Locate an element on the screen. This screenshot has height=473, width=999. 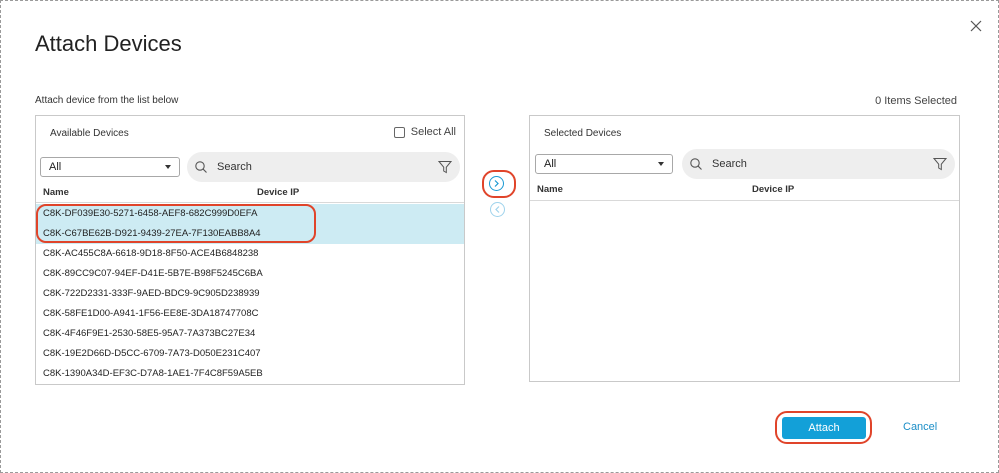
selected-devices-title: Selected Devices is located at coordinates (583, 133).